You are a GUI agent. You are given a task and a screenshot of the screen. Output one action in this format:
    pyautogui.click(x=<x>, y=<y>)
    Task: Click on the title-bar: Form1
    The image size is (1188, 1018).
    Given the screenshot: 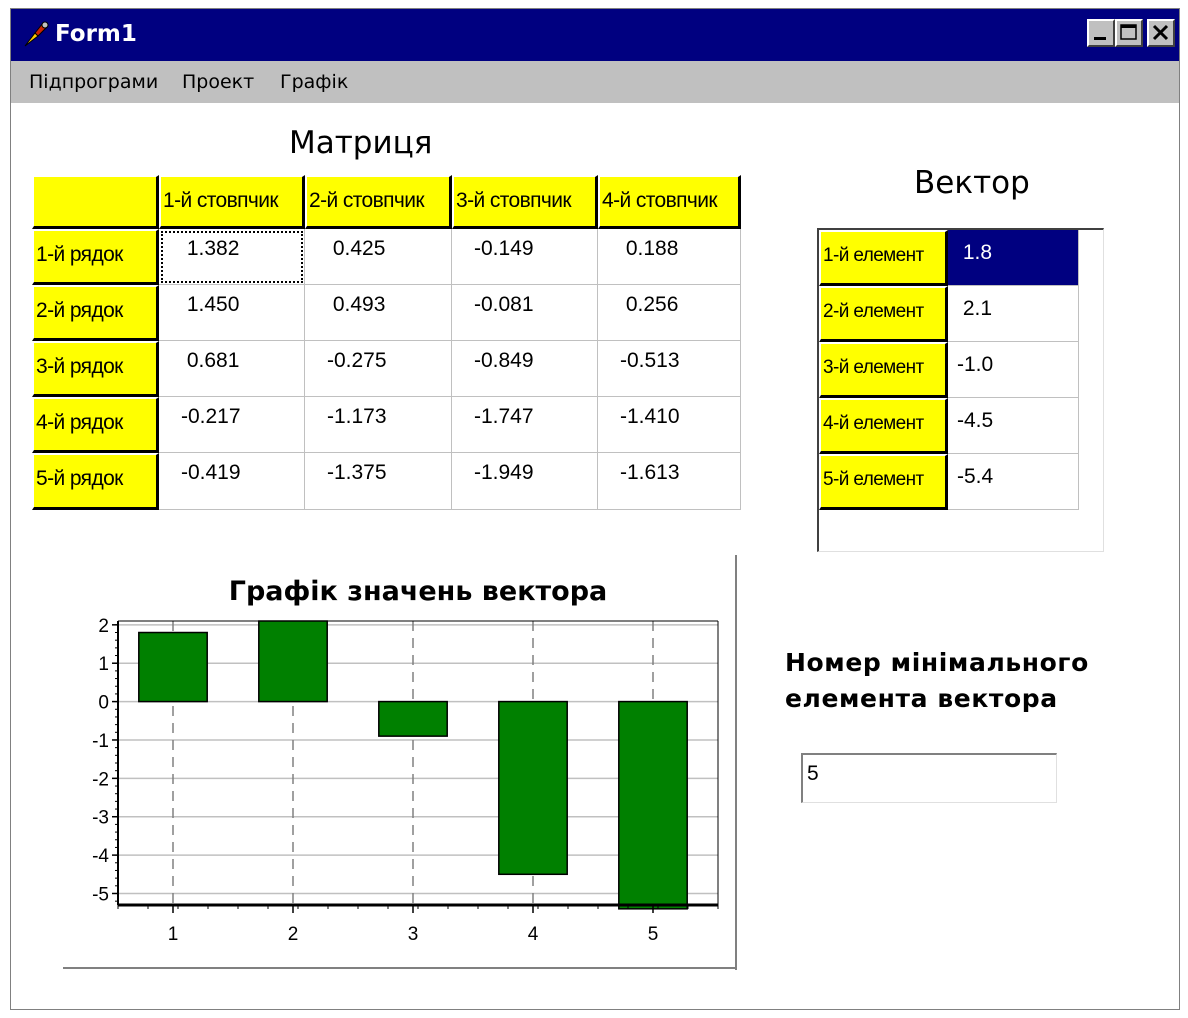 What is the action you would take?
    pyautogui.click(x=595, y=35)
    